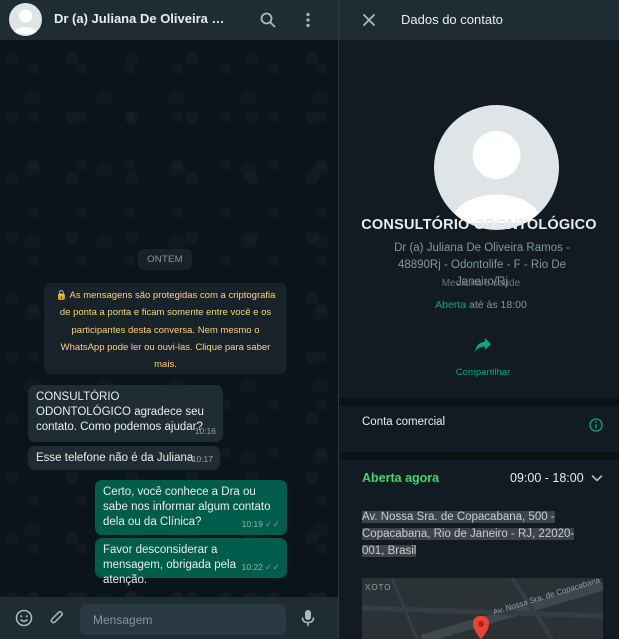 The width and height of the screenshot is (619, 639). What do you see at coordinates (252, 567) in the screenshot?
I see `message-time: 10:22` at bounding box center [252, 567].